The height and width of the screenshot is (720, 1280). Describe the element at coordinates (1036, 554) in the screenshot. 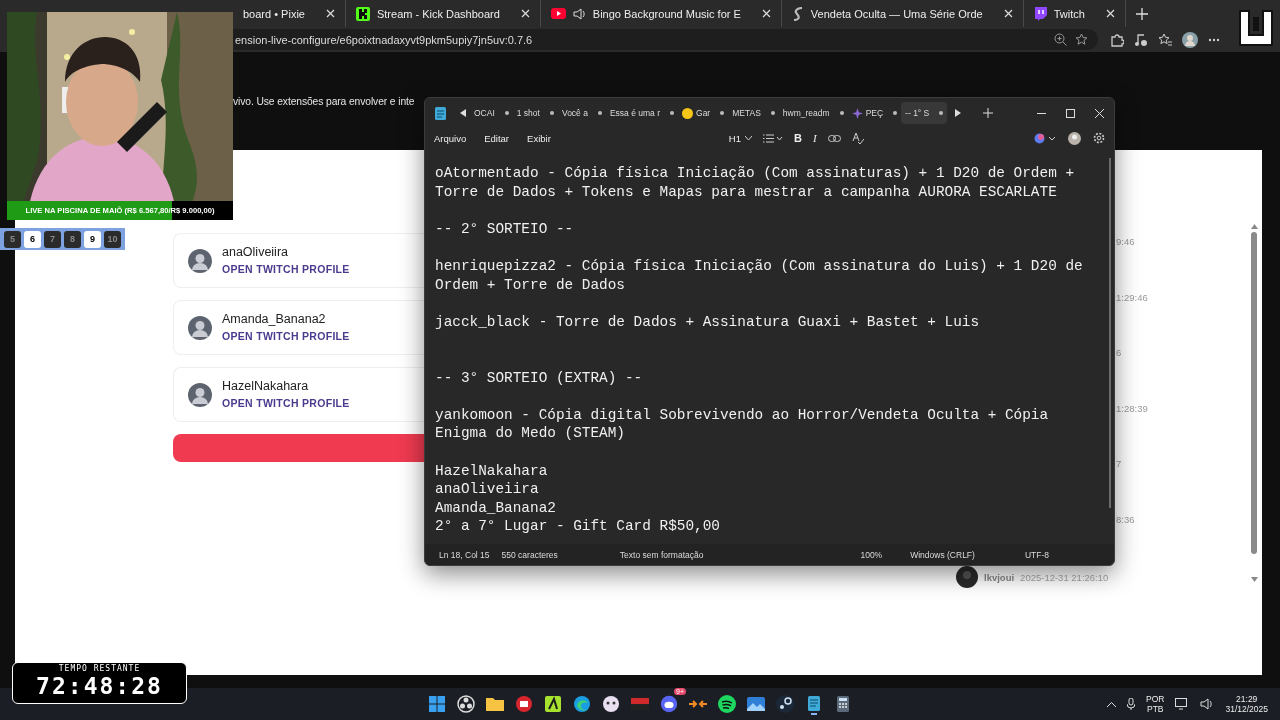

I see `status-item: UTF-8` at that location.